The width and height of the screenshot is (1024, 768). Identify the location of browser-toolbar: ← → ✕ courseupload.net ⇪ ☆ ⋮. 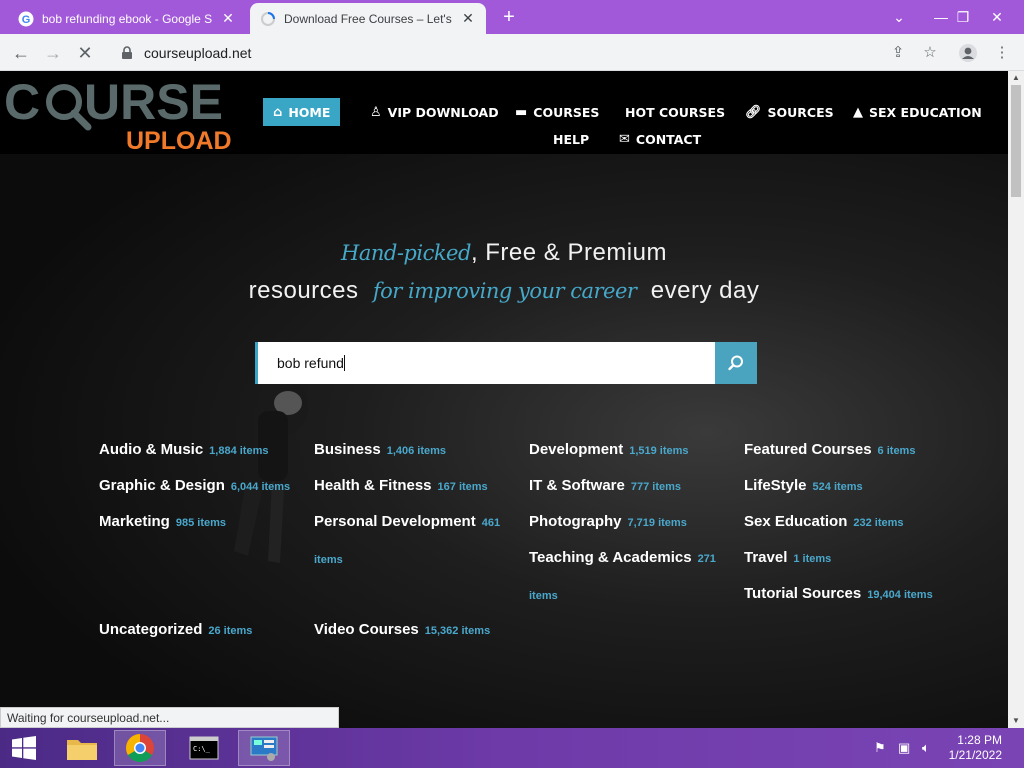
(512, 52).